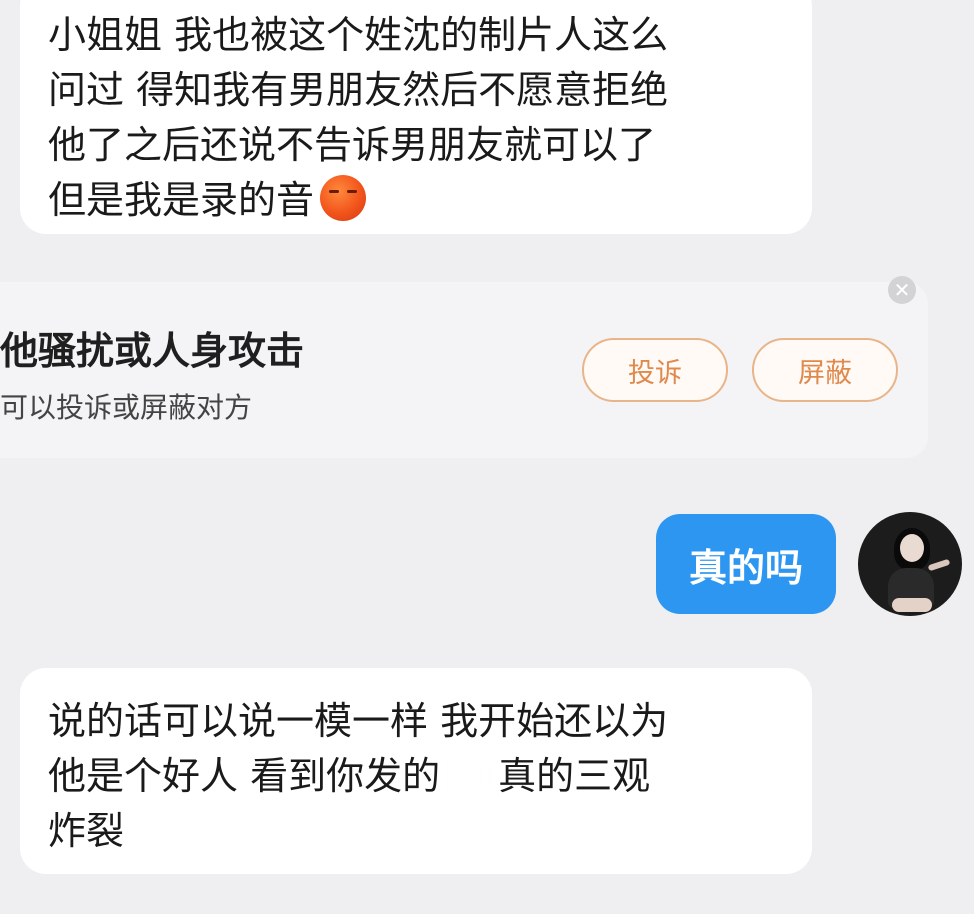 Image resolution: width=974 pixels, height=914 pixels. I want to click on redacted-text, so click(469, 776).